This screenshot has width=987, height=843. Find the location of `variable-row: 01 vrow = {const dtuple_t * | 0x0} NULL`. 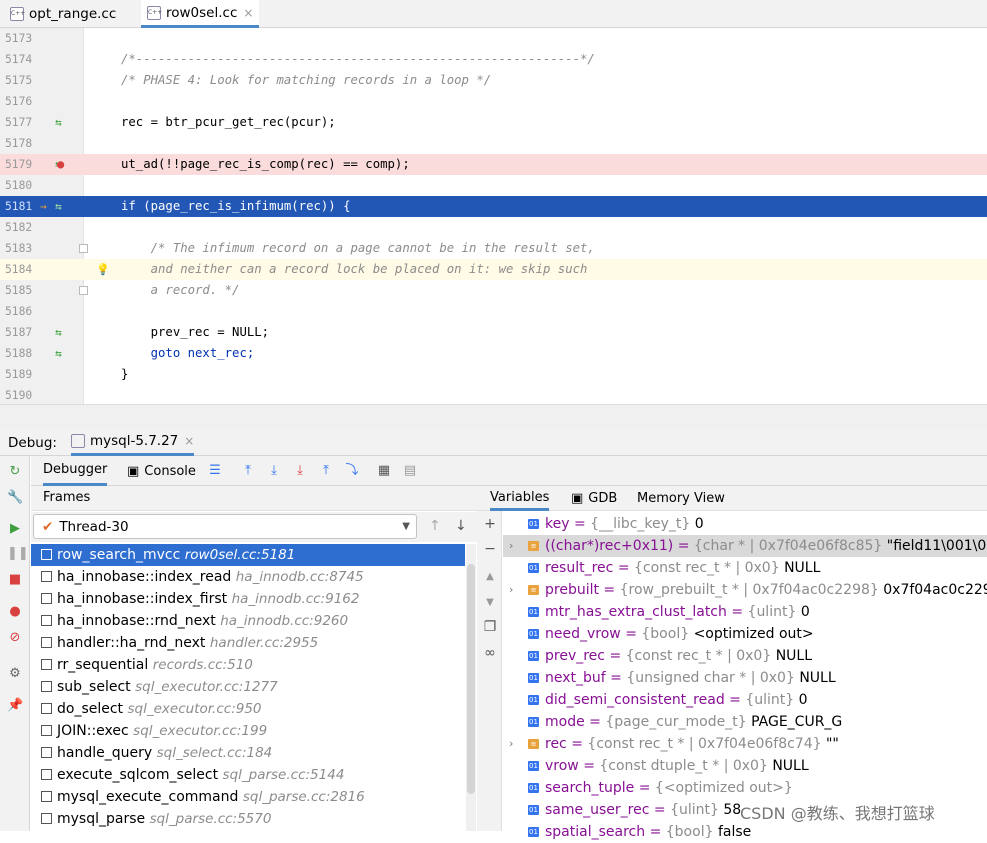

variable-row: 01 vrow = {const dtuple_t * | 0x0} NULL is located at coordinates (745, 766).